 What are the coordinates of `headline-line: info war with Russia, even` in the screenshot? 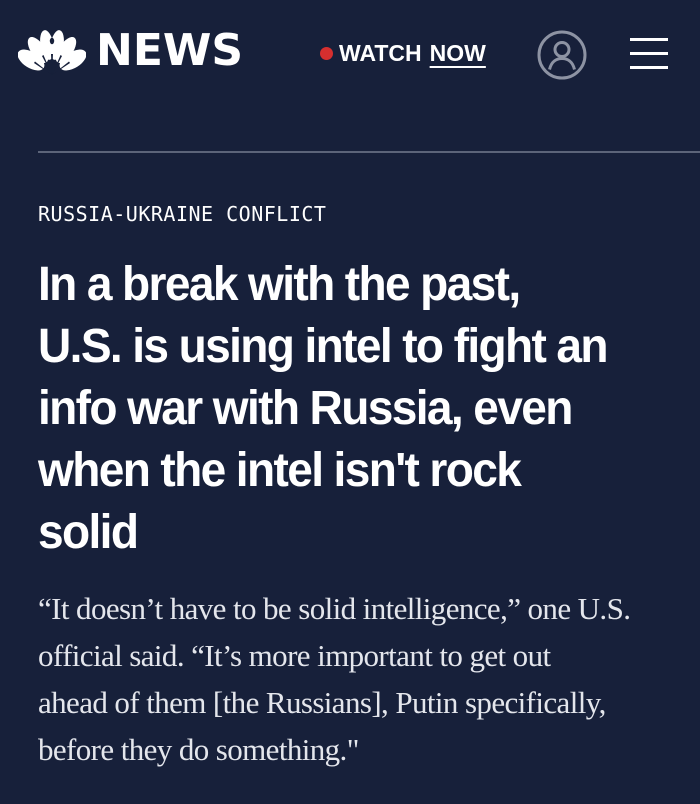 It's located at (305, 408).